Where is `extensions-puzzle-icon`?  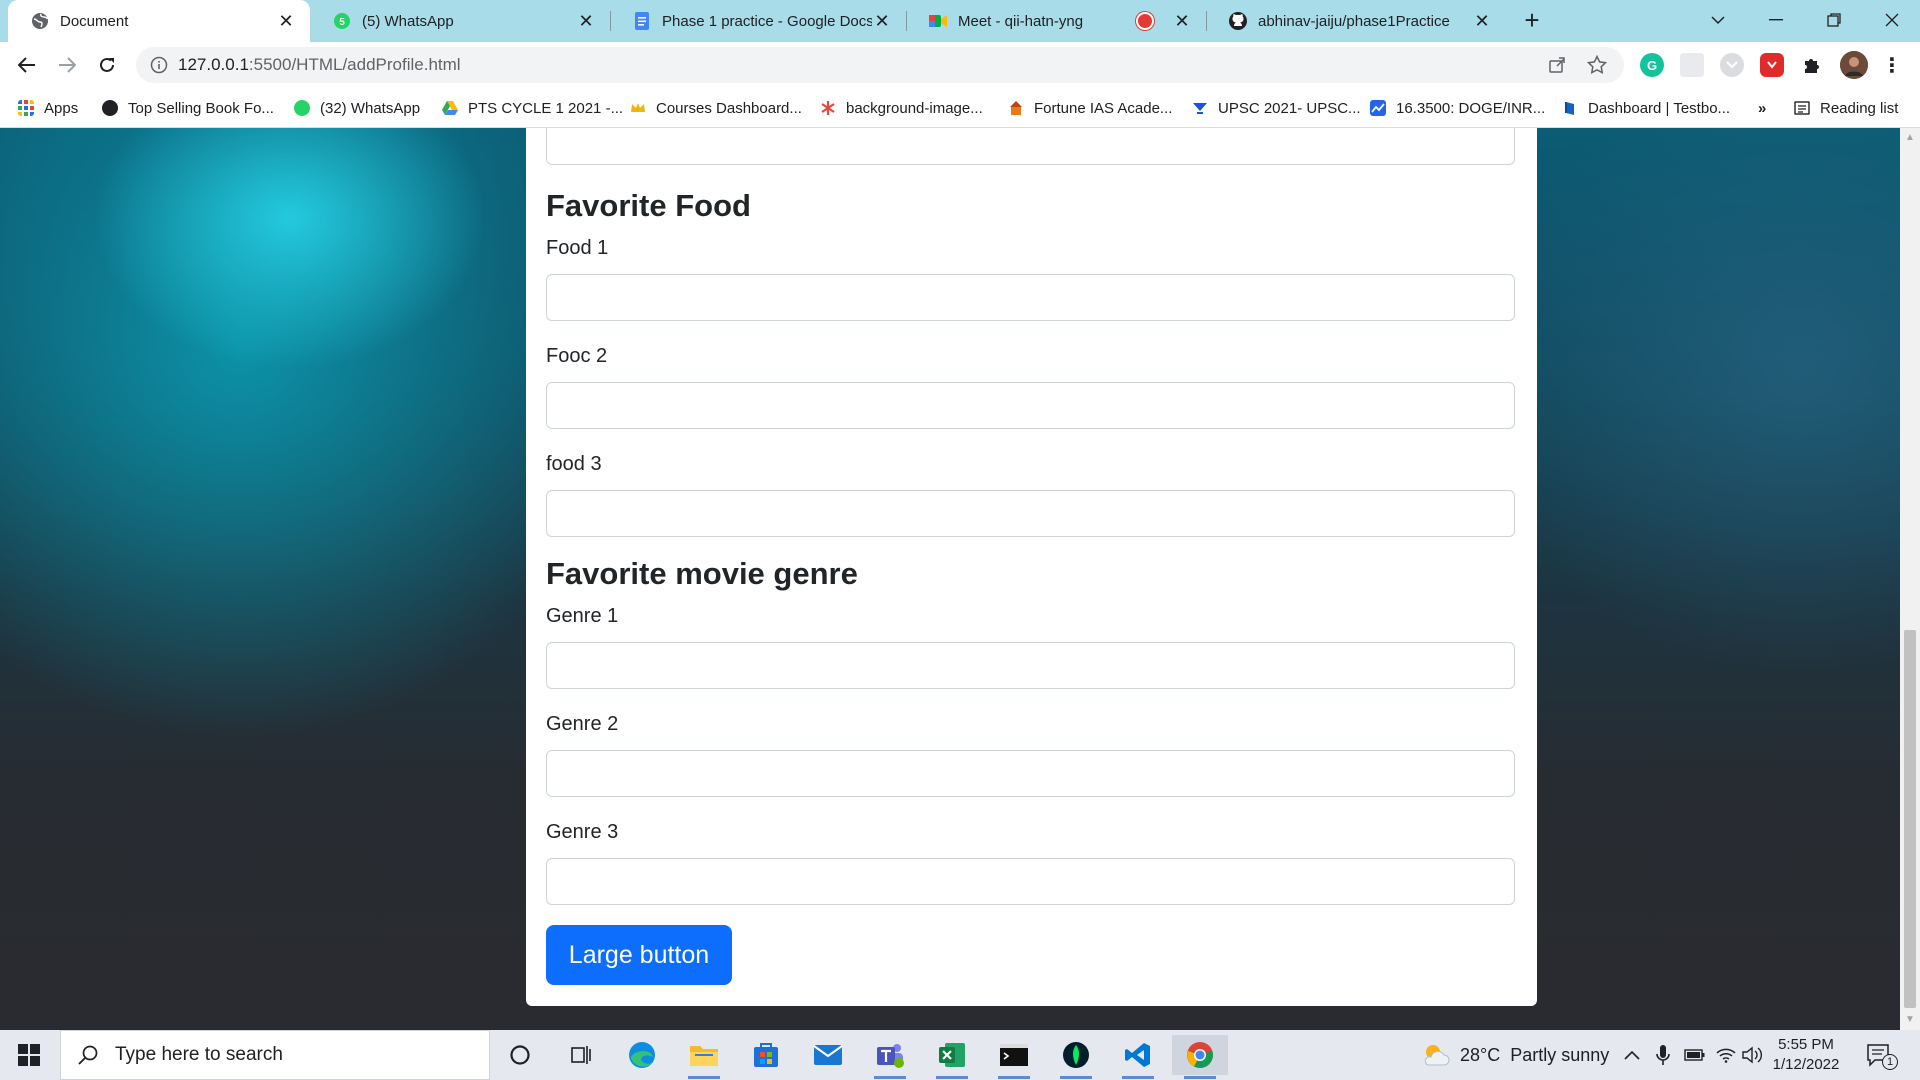 extensions-puzzle-icon is located at coordinates (1812, 65).